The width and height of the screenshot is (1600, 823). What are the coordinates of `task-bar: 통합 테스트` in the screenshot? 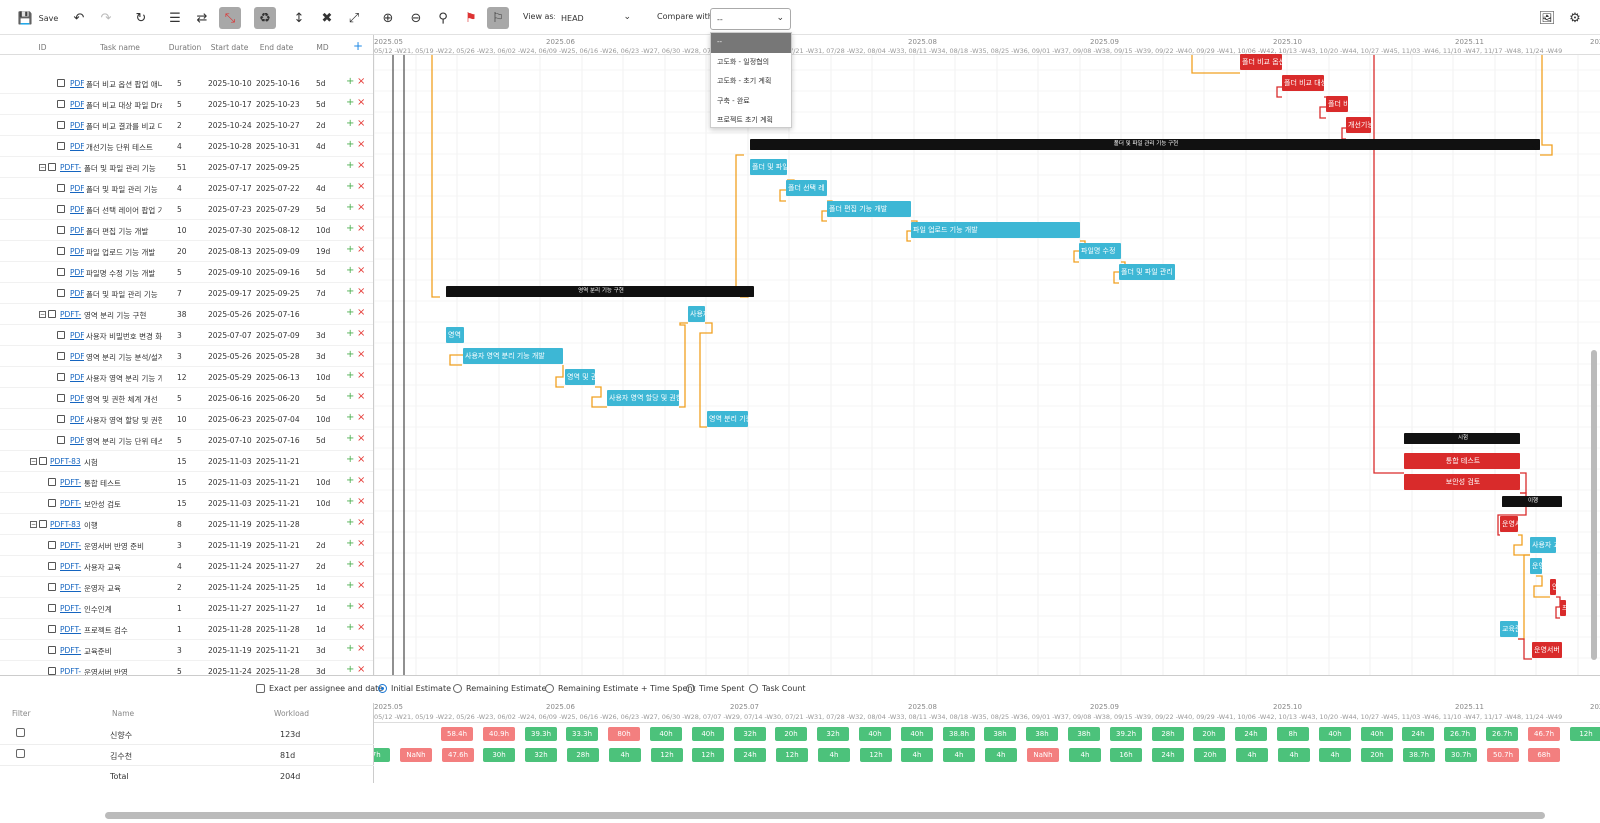 It's located at (1462, 461).